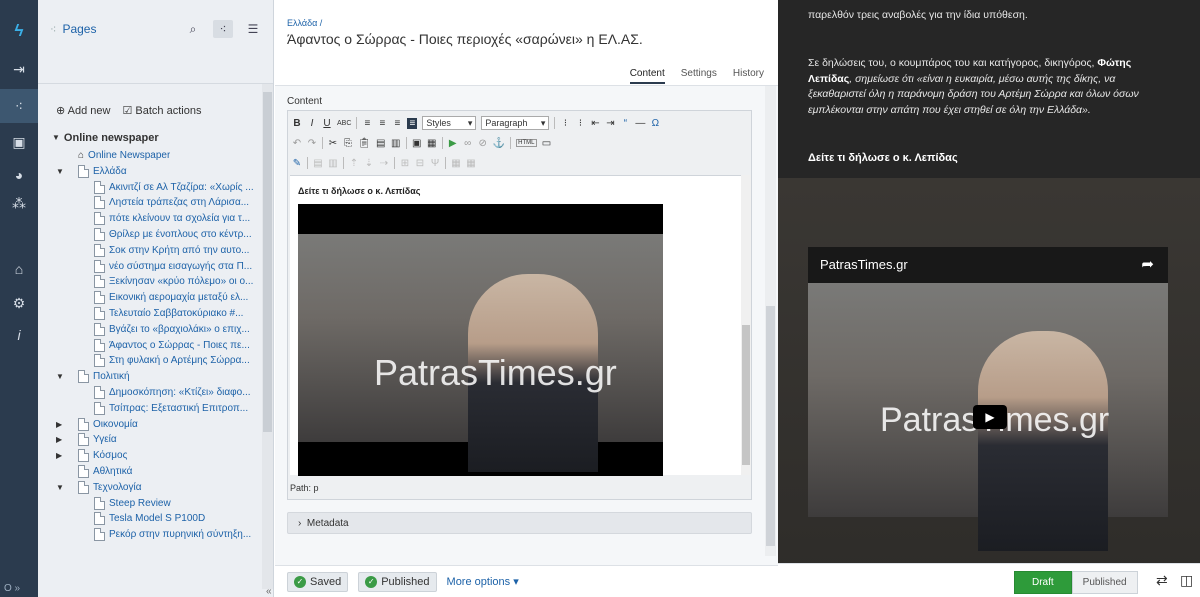 This screenshot has width=1200, height=597. I want to click on grid2-icon: ▦, so click(471, 163).